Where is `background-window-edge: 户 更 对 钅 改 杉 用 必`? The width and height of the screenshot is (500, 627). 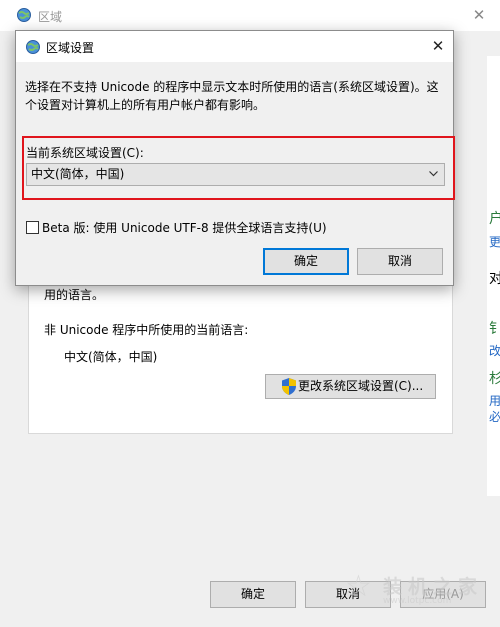
background-window-edge: 户 更 对 钅 改 杉 用 必 is located at coordinates (493, 276).